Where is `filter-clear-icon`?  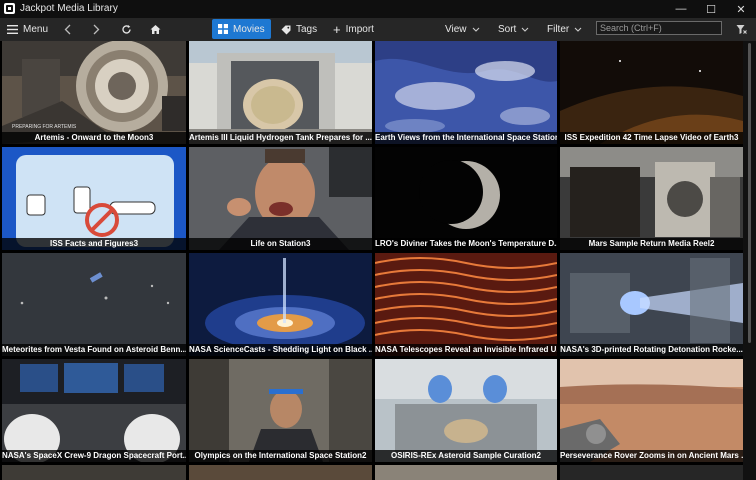 filter-clear-icon is located at coordinates (741, 29).